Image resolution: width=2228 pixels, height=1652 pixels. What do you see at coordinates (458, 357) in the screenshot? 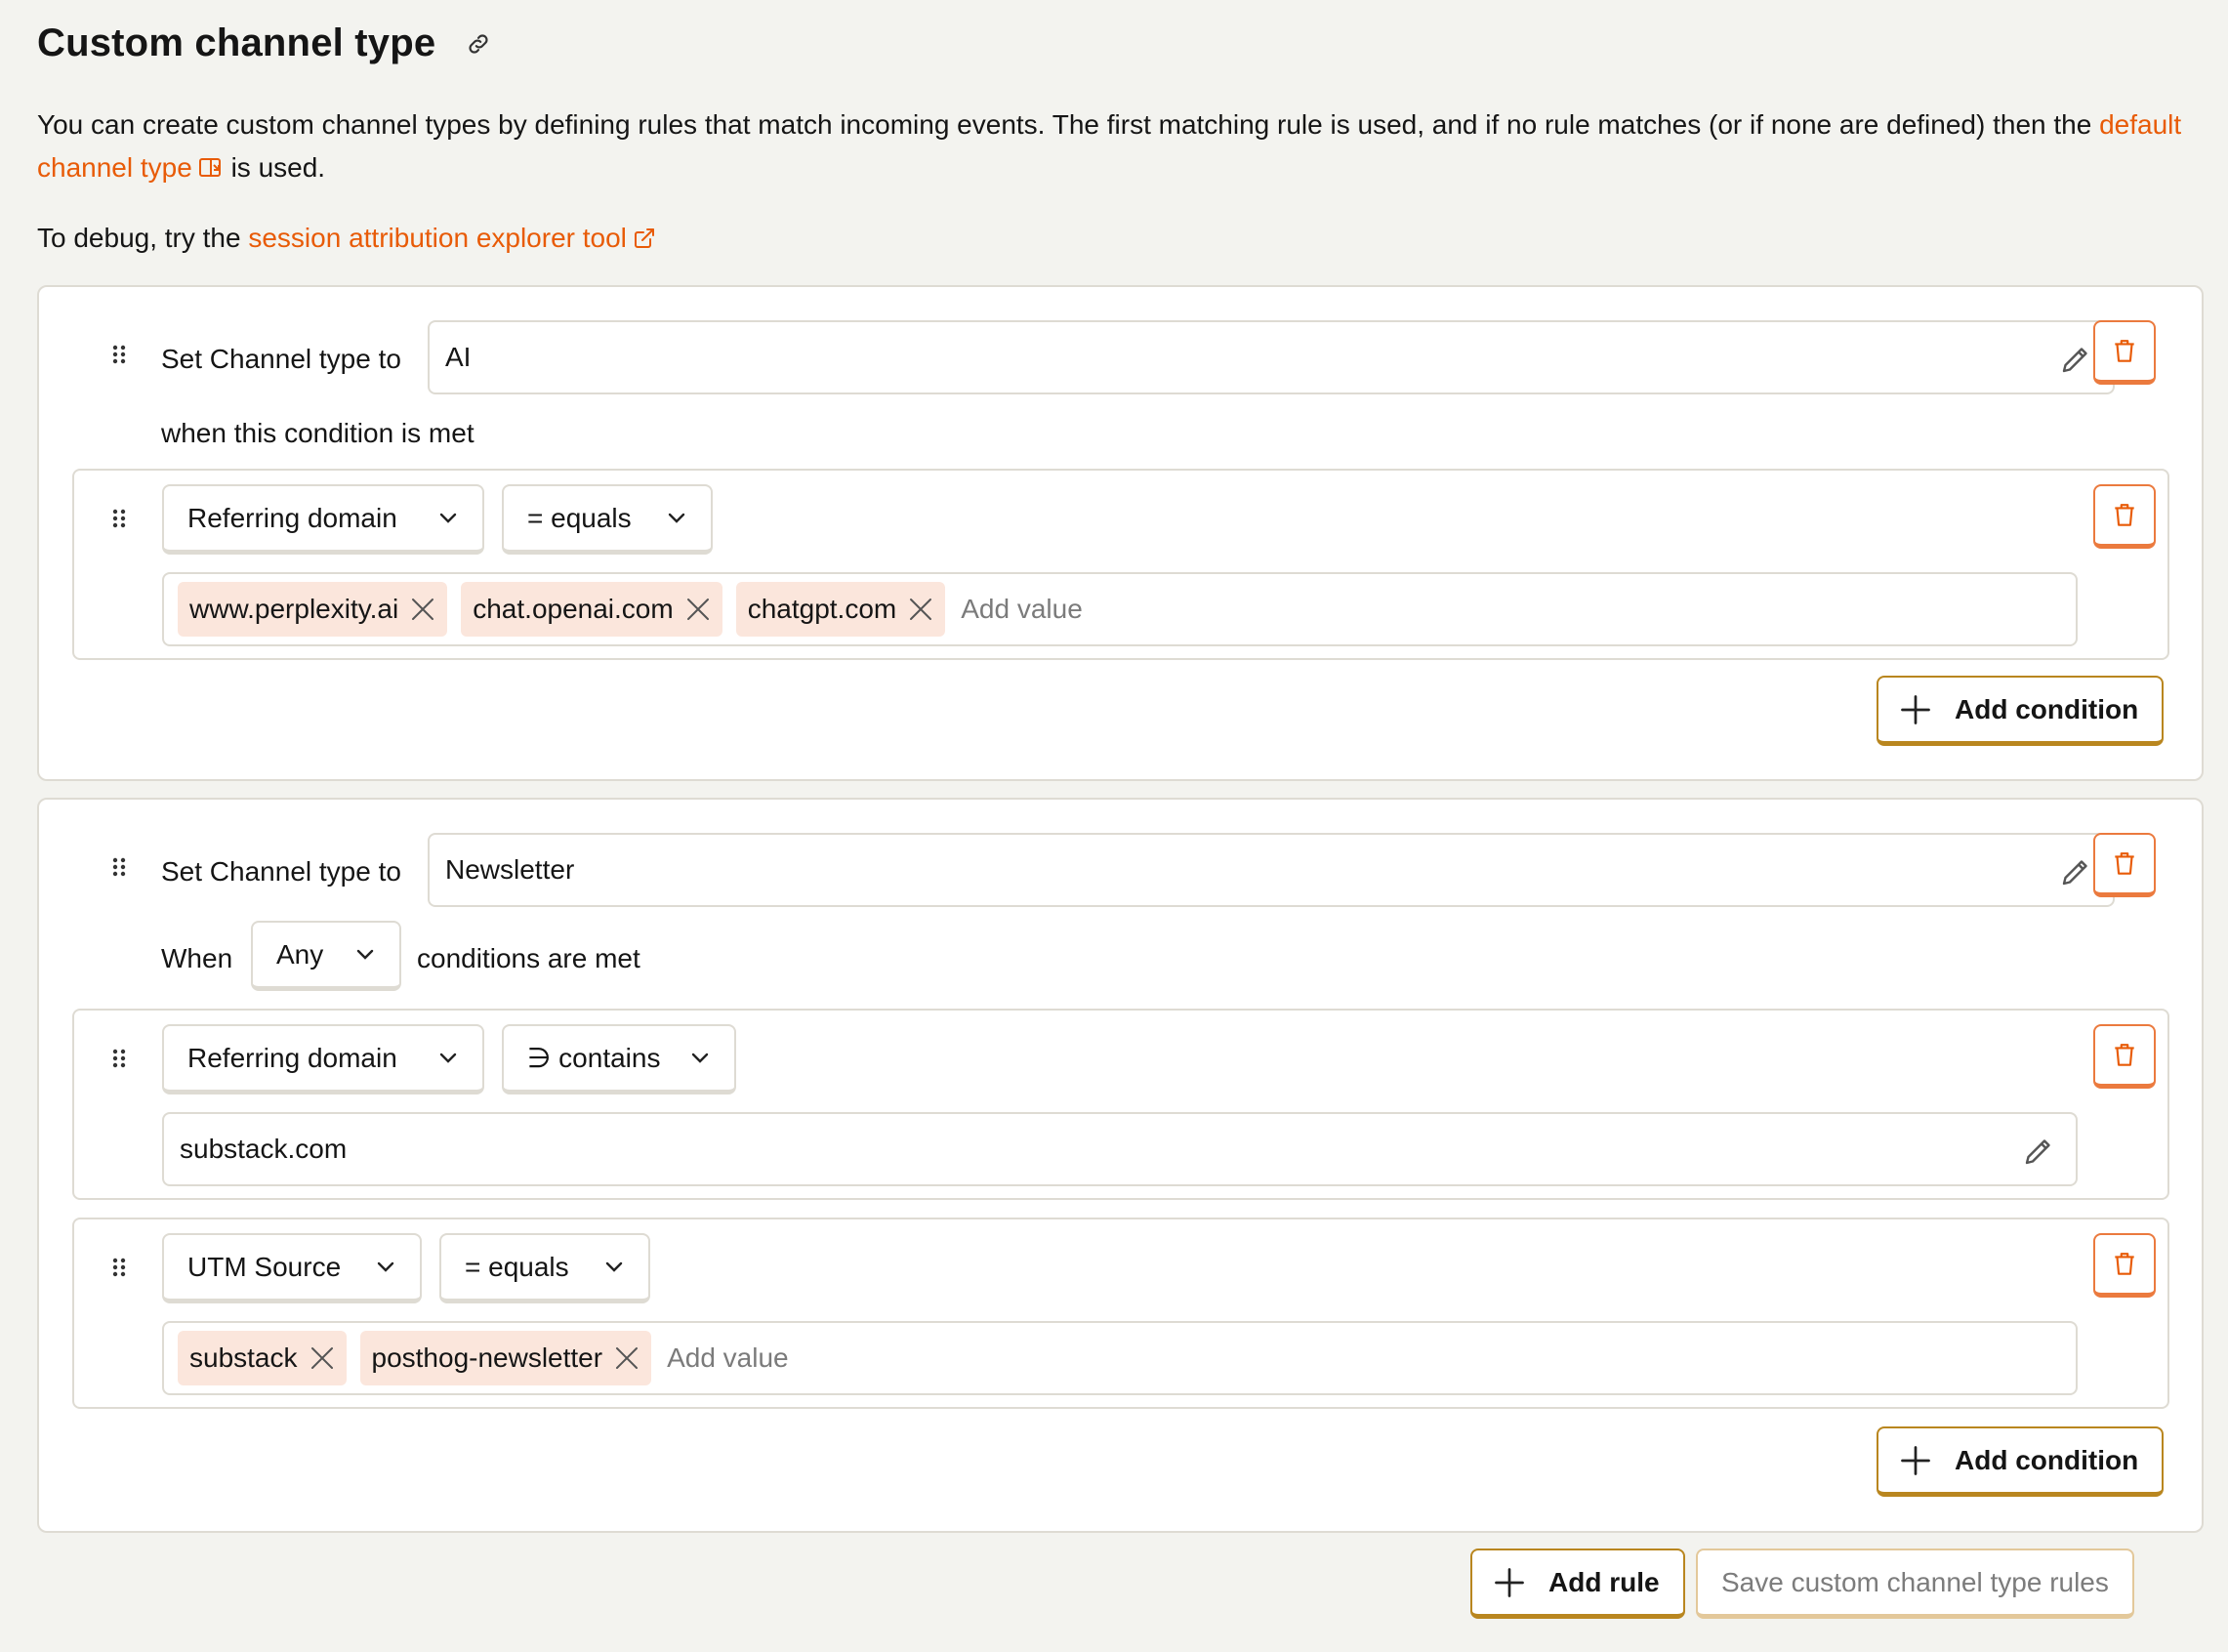
I see `channel-type-value: AI` at bounding box center [458, 357].